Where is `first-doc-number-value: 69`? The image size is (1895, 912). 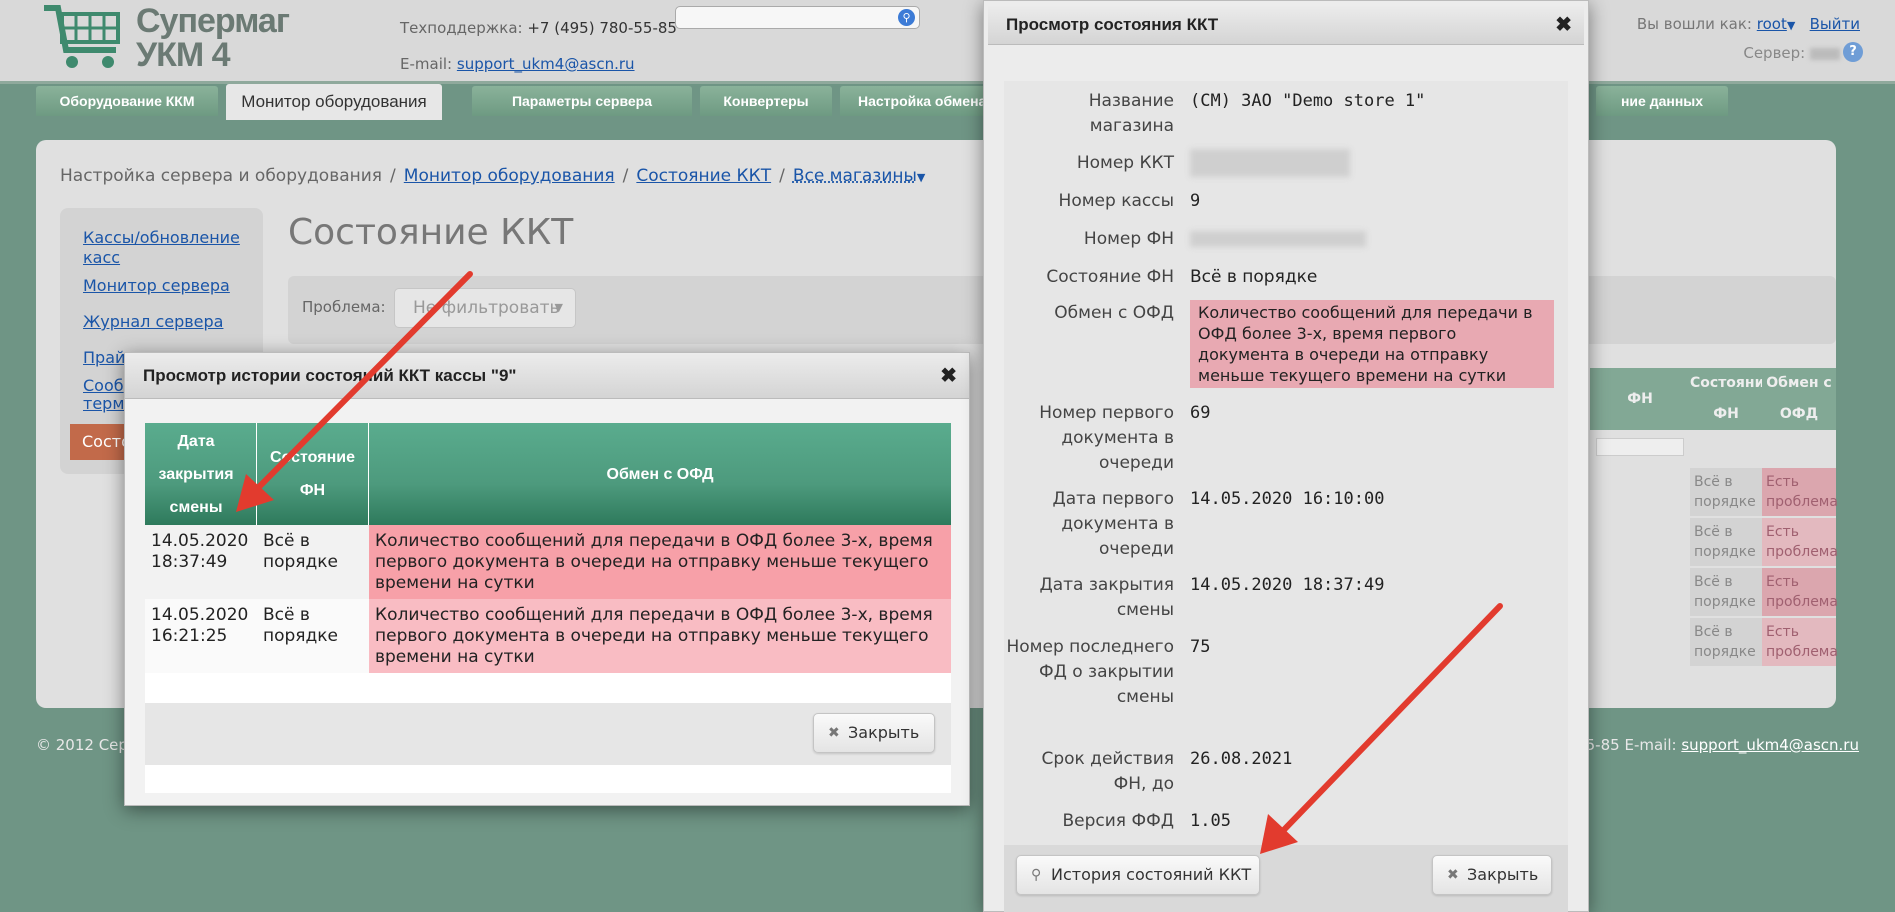 first-doc-number-value: 69 is located at coordinates (1200, 413).